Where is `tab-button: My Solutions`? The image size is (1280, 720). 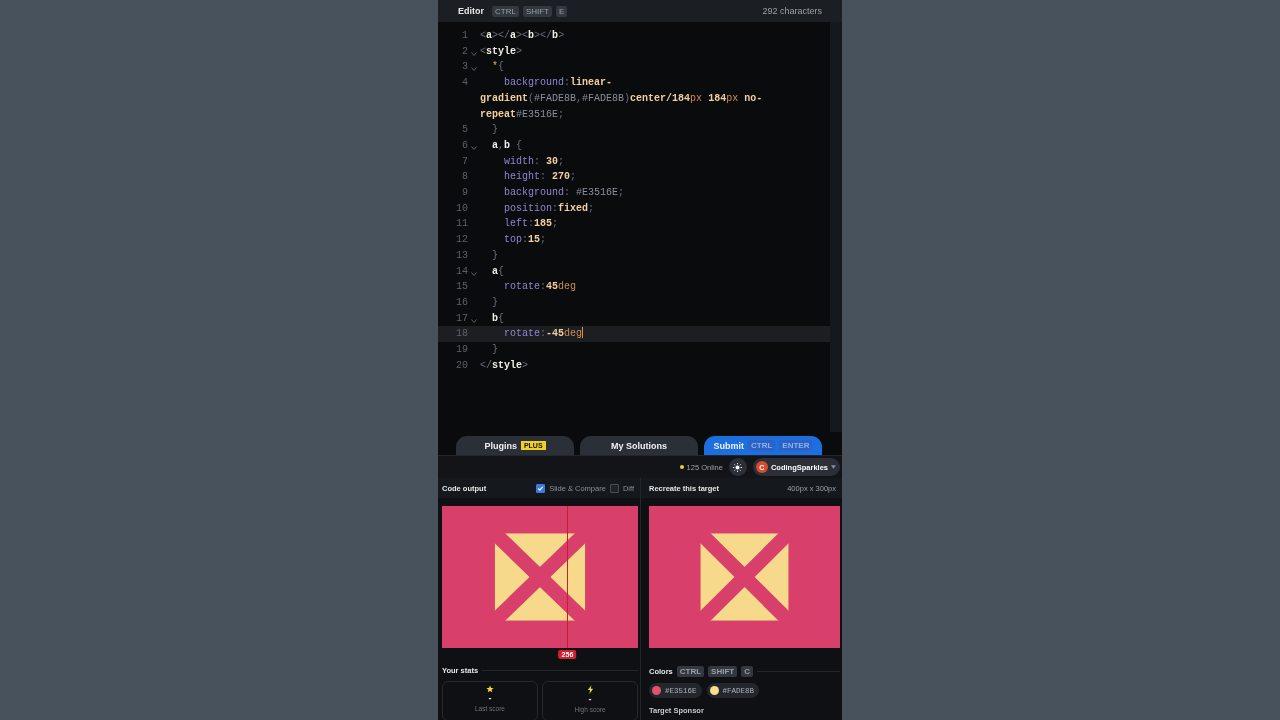
tab-button: My Solutions is located at coordinates (639, 445).